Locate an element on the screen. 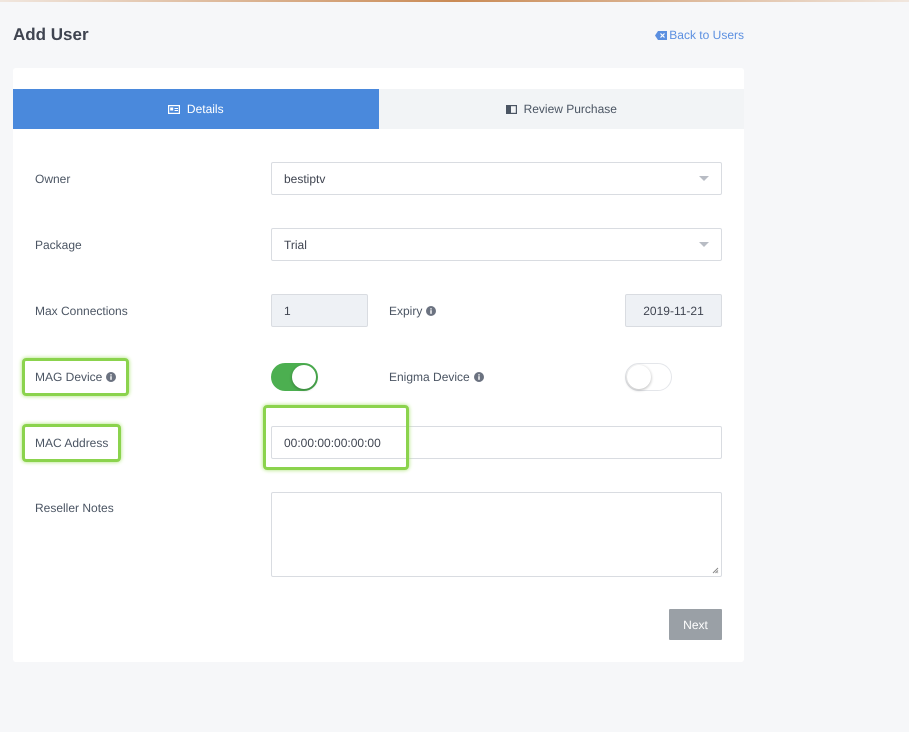 The height and width of the screenshot is (732, 909). field-label: MAC Address is located at coordinates (71, 443).